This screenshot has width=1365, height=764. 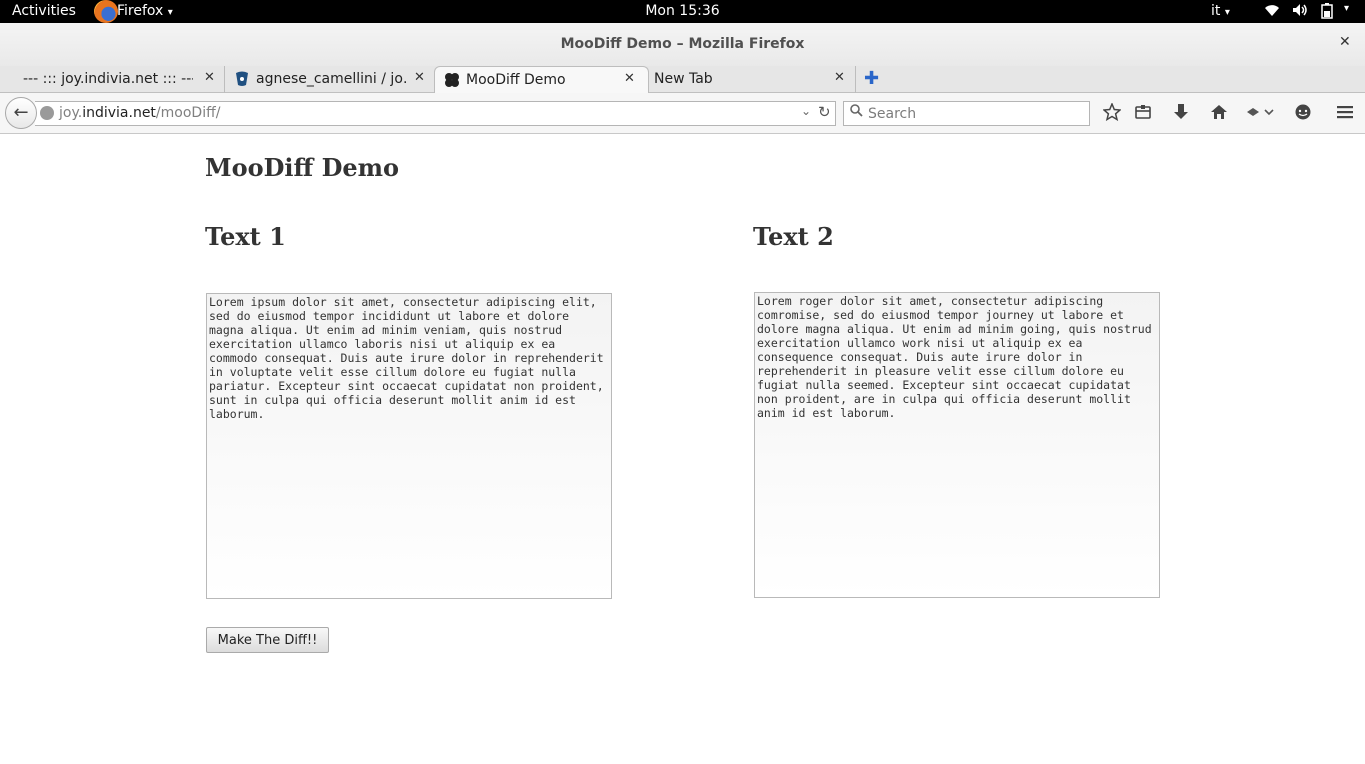 I want to click on search-input, so click(x=975, y=113).